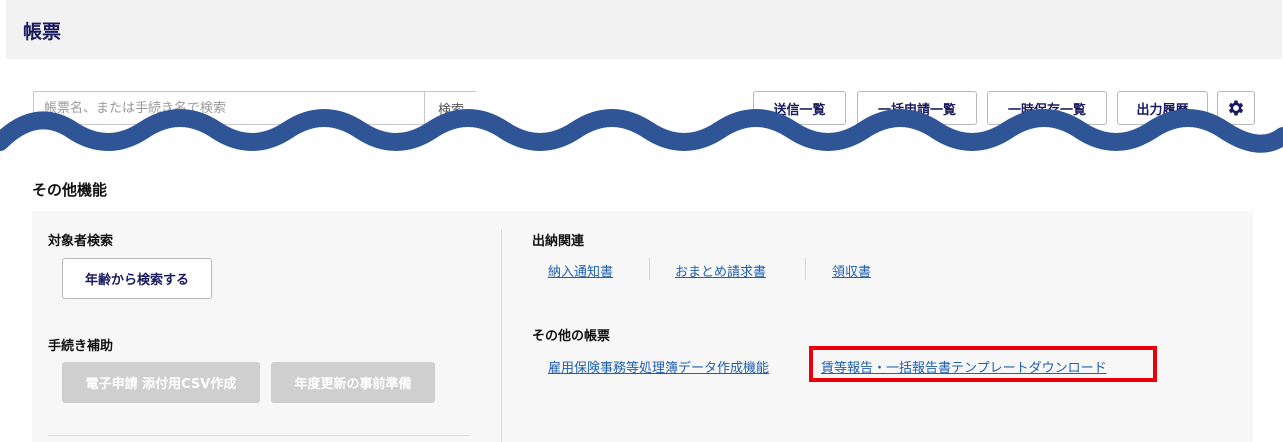 Image resolution: width=1283 pixels, height=442 pixels. Describe the element at coordinates (571, 336) in the screenshot. I see `other-forms-title: その他の帳票` at that location.